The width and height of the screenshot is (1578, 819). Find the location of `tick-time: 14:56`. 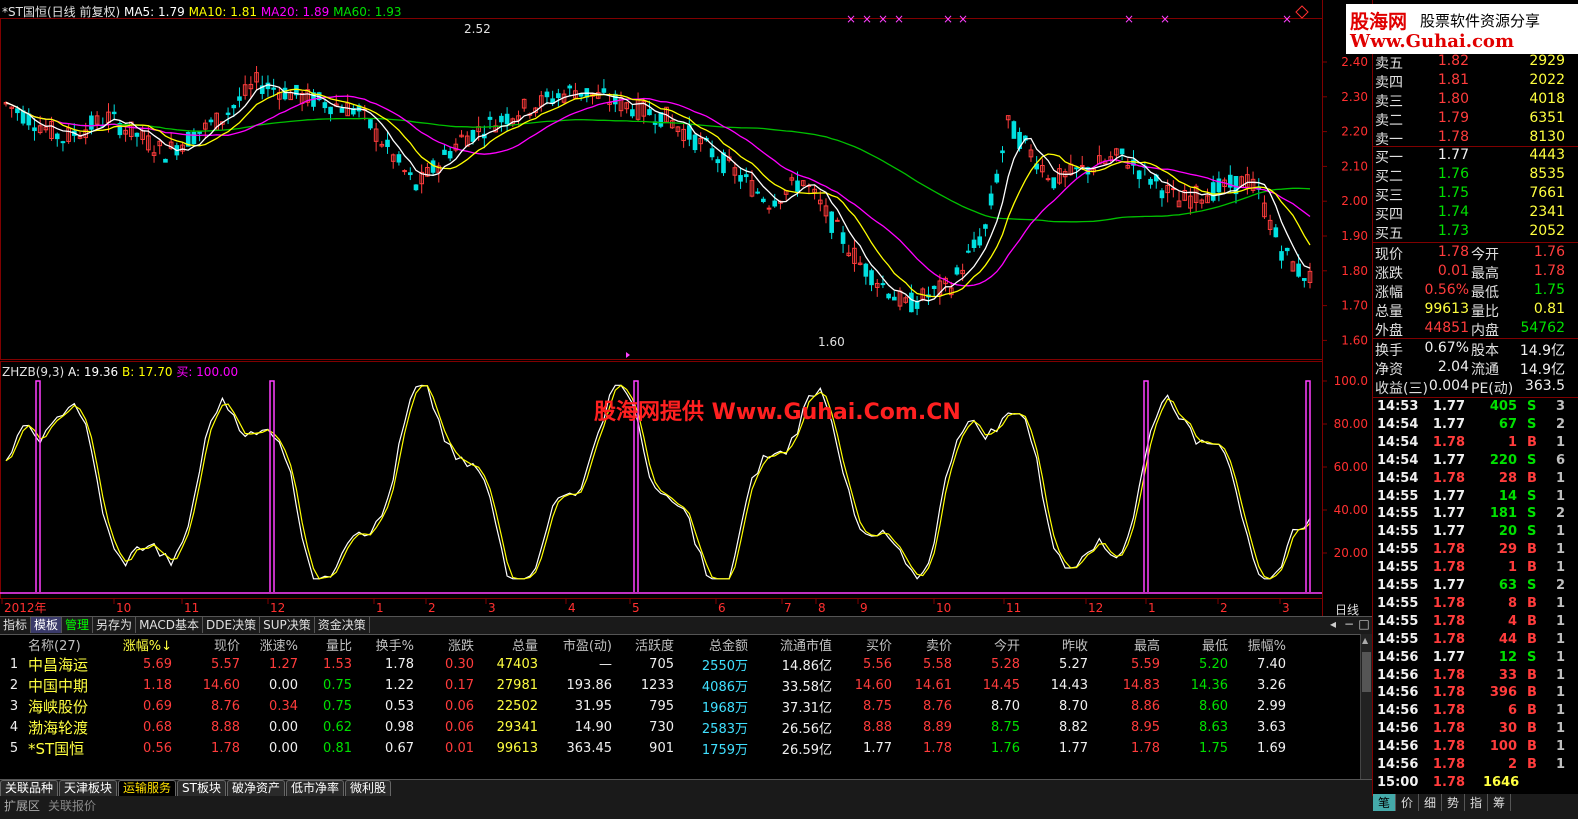

tick-time: 14:56 is located at coordinates (1398, 764).